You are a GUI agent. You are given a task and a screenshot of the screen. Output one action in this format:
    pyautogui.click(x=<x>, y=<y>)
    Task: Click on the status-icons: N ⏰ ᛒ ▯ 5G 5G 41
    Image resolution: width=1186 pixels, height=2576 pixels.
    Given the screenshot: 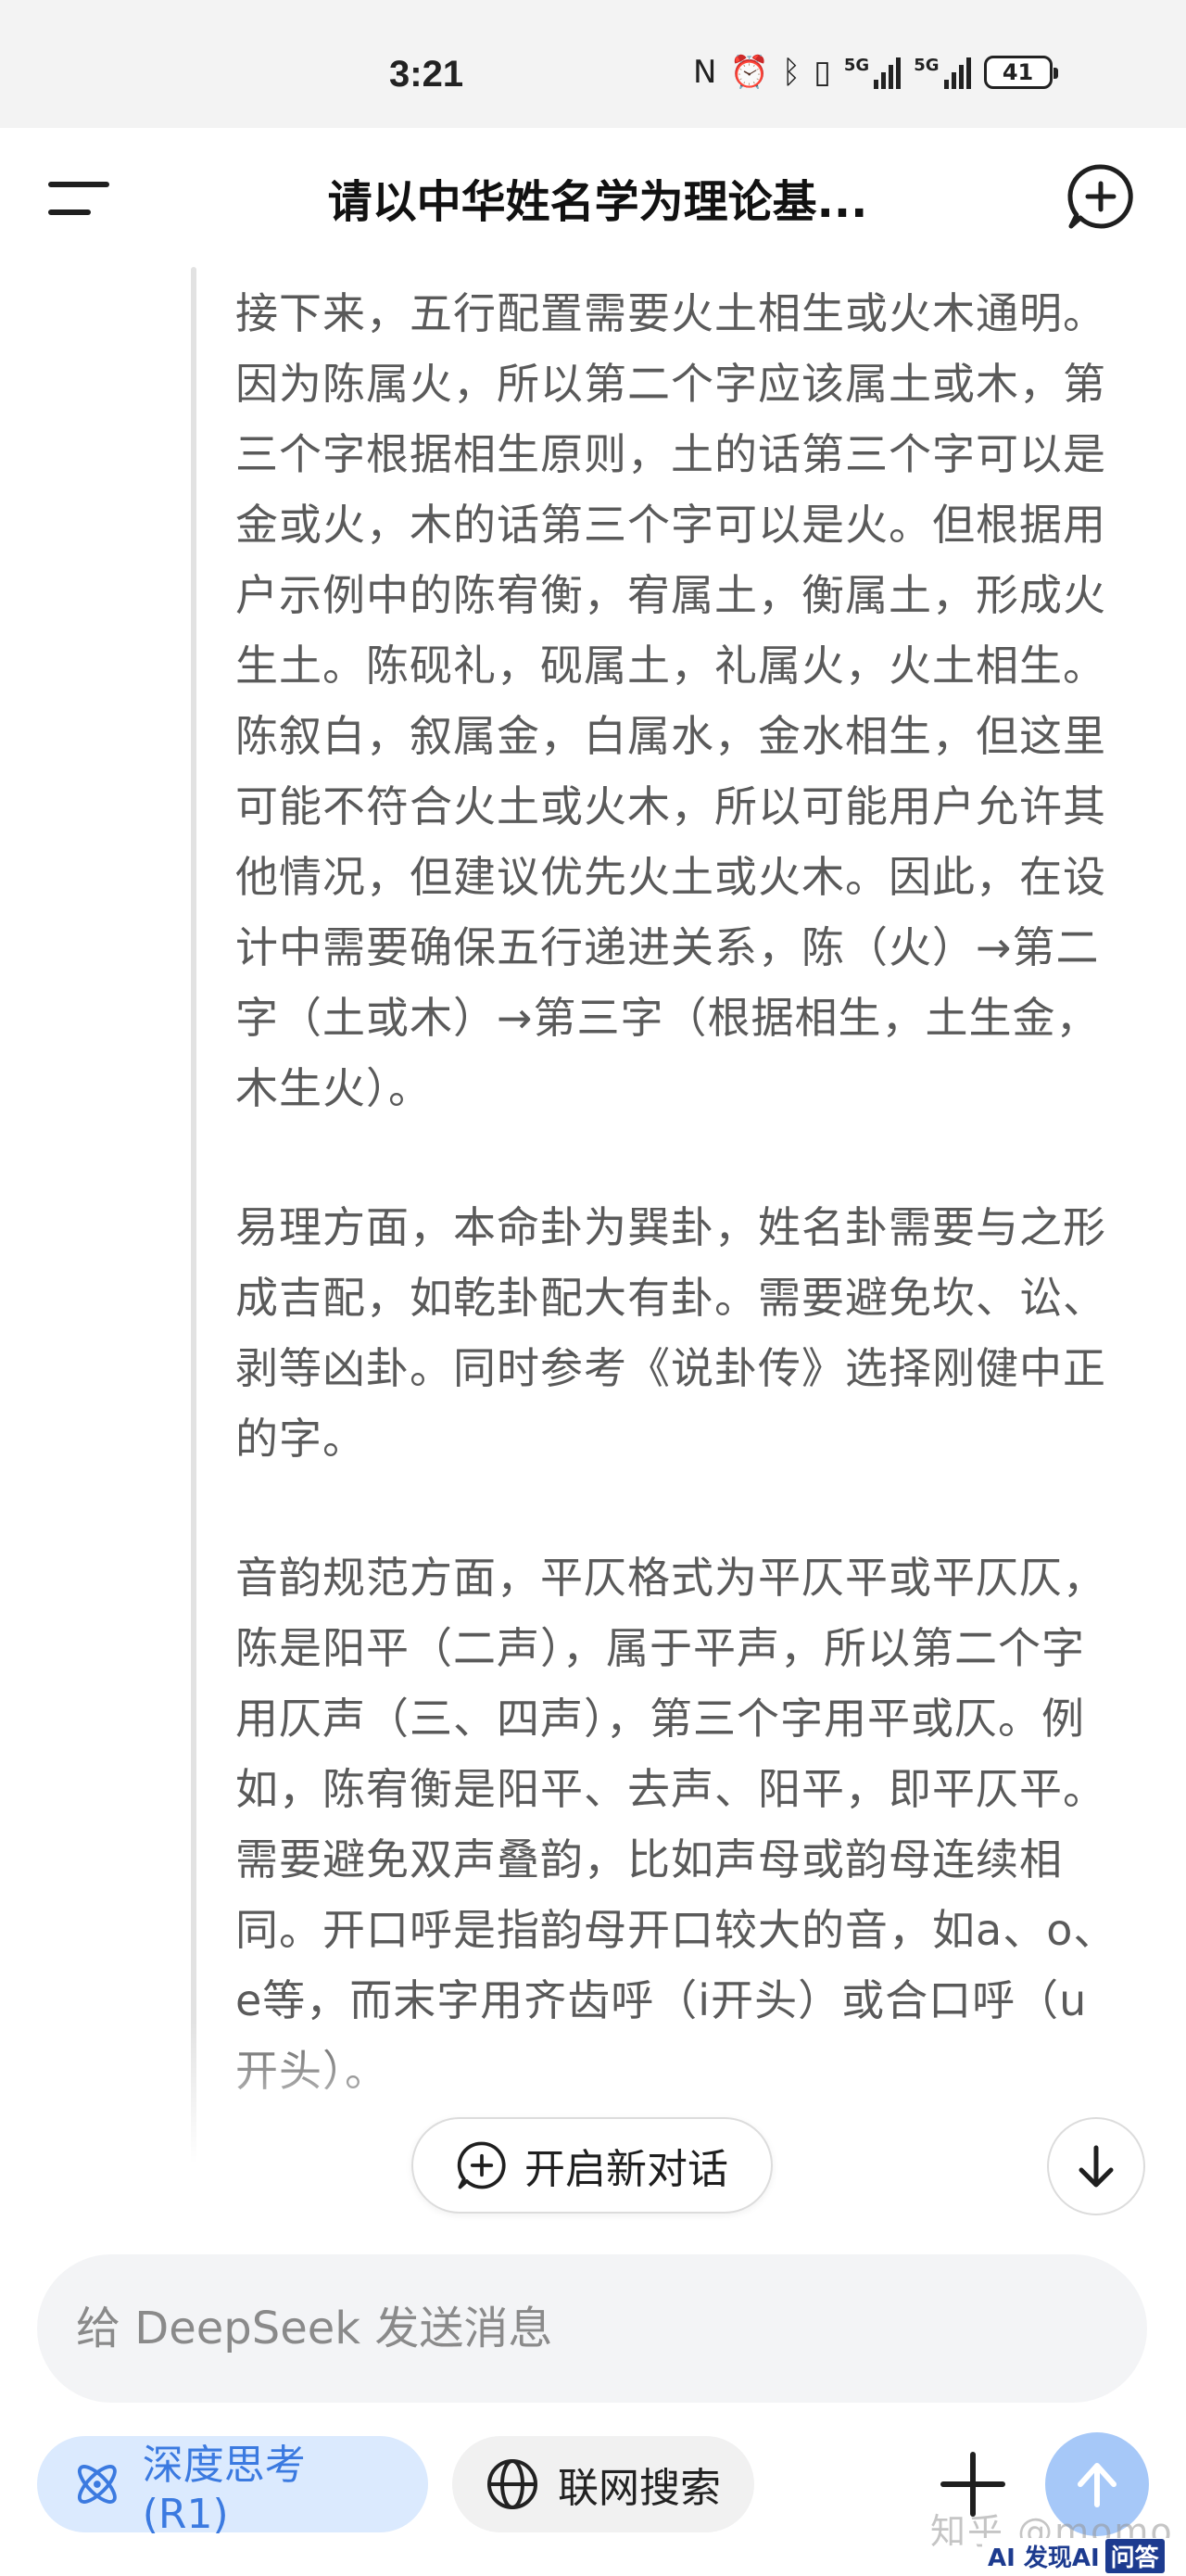 What is the action you would take?
    pyautogui.click(x=875, y=72)
    